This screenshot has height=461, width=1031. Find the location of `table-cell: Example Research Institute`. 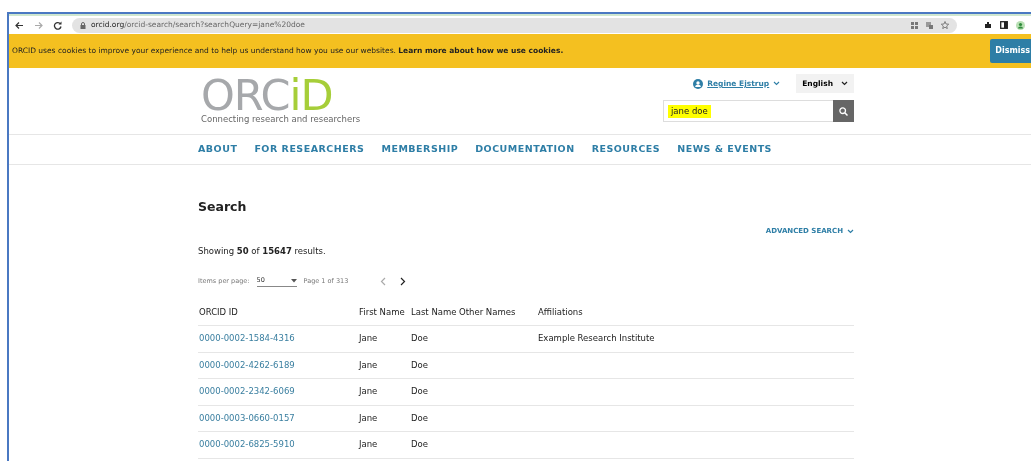

table-cell: Example Research Institute is located at coordinates (596, 338).